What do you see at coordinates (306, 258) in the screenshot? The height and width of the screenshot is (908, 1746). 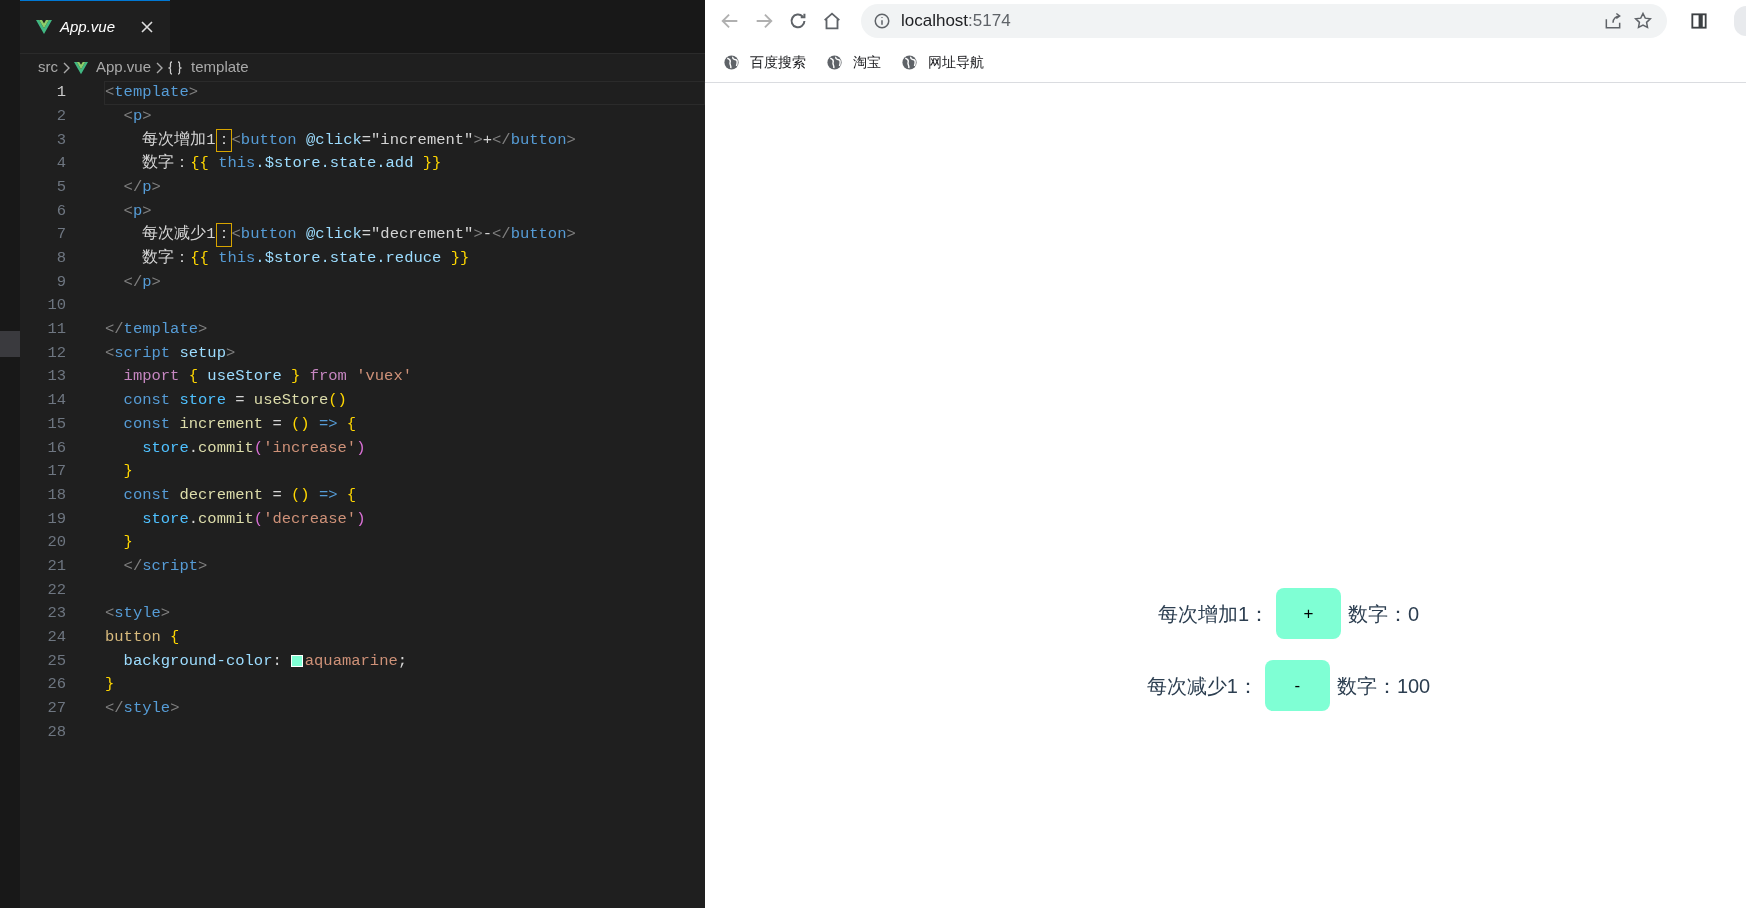 I see `code-line: 数字：{{ this.$store.state.reduce }}` at bounding box center [306, 258].